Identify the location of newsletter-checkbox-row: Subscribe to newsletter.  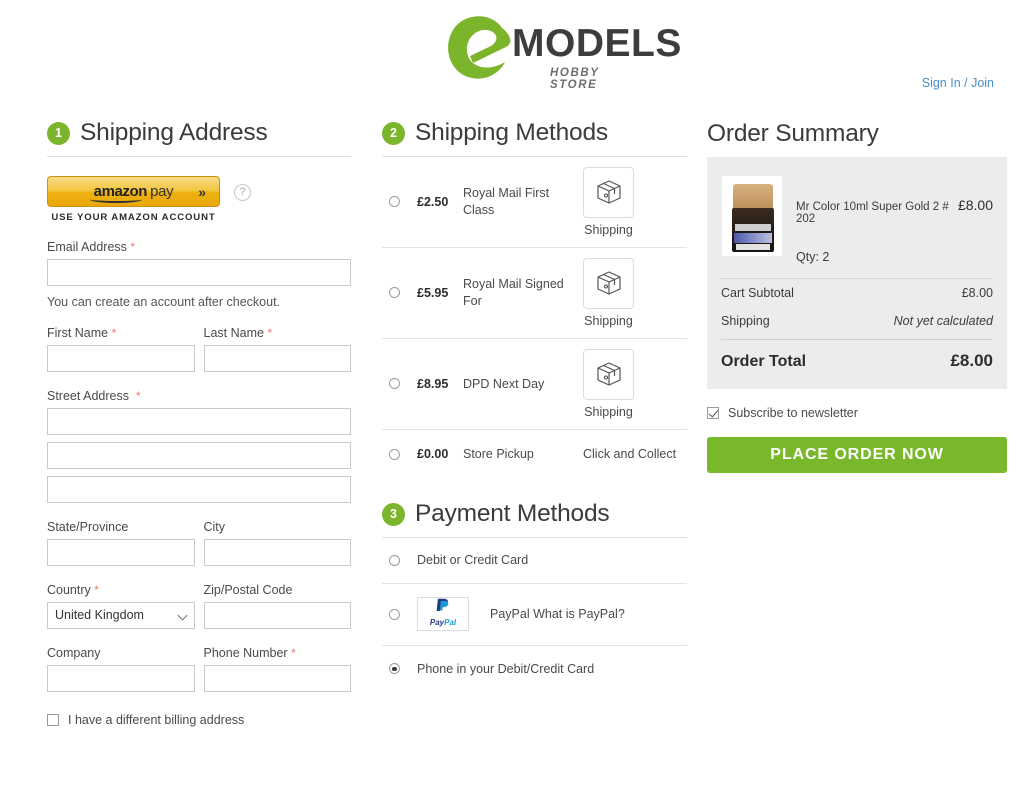
(857, 413).